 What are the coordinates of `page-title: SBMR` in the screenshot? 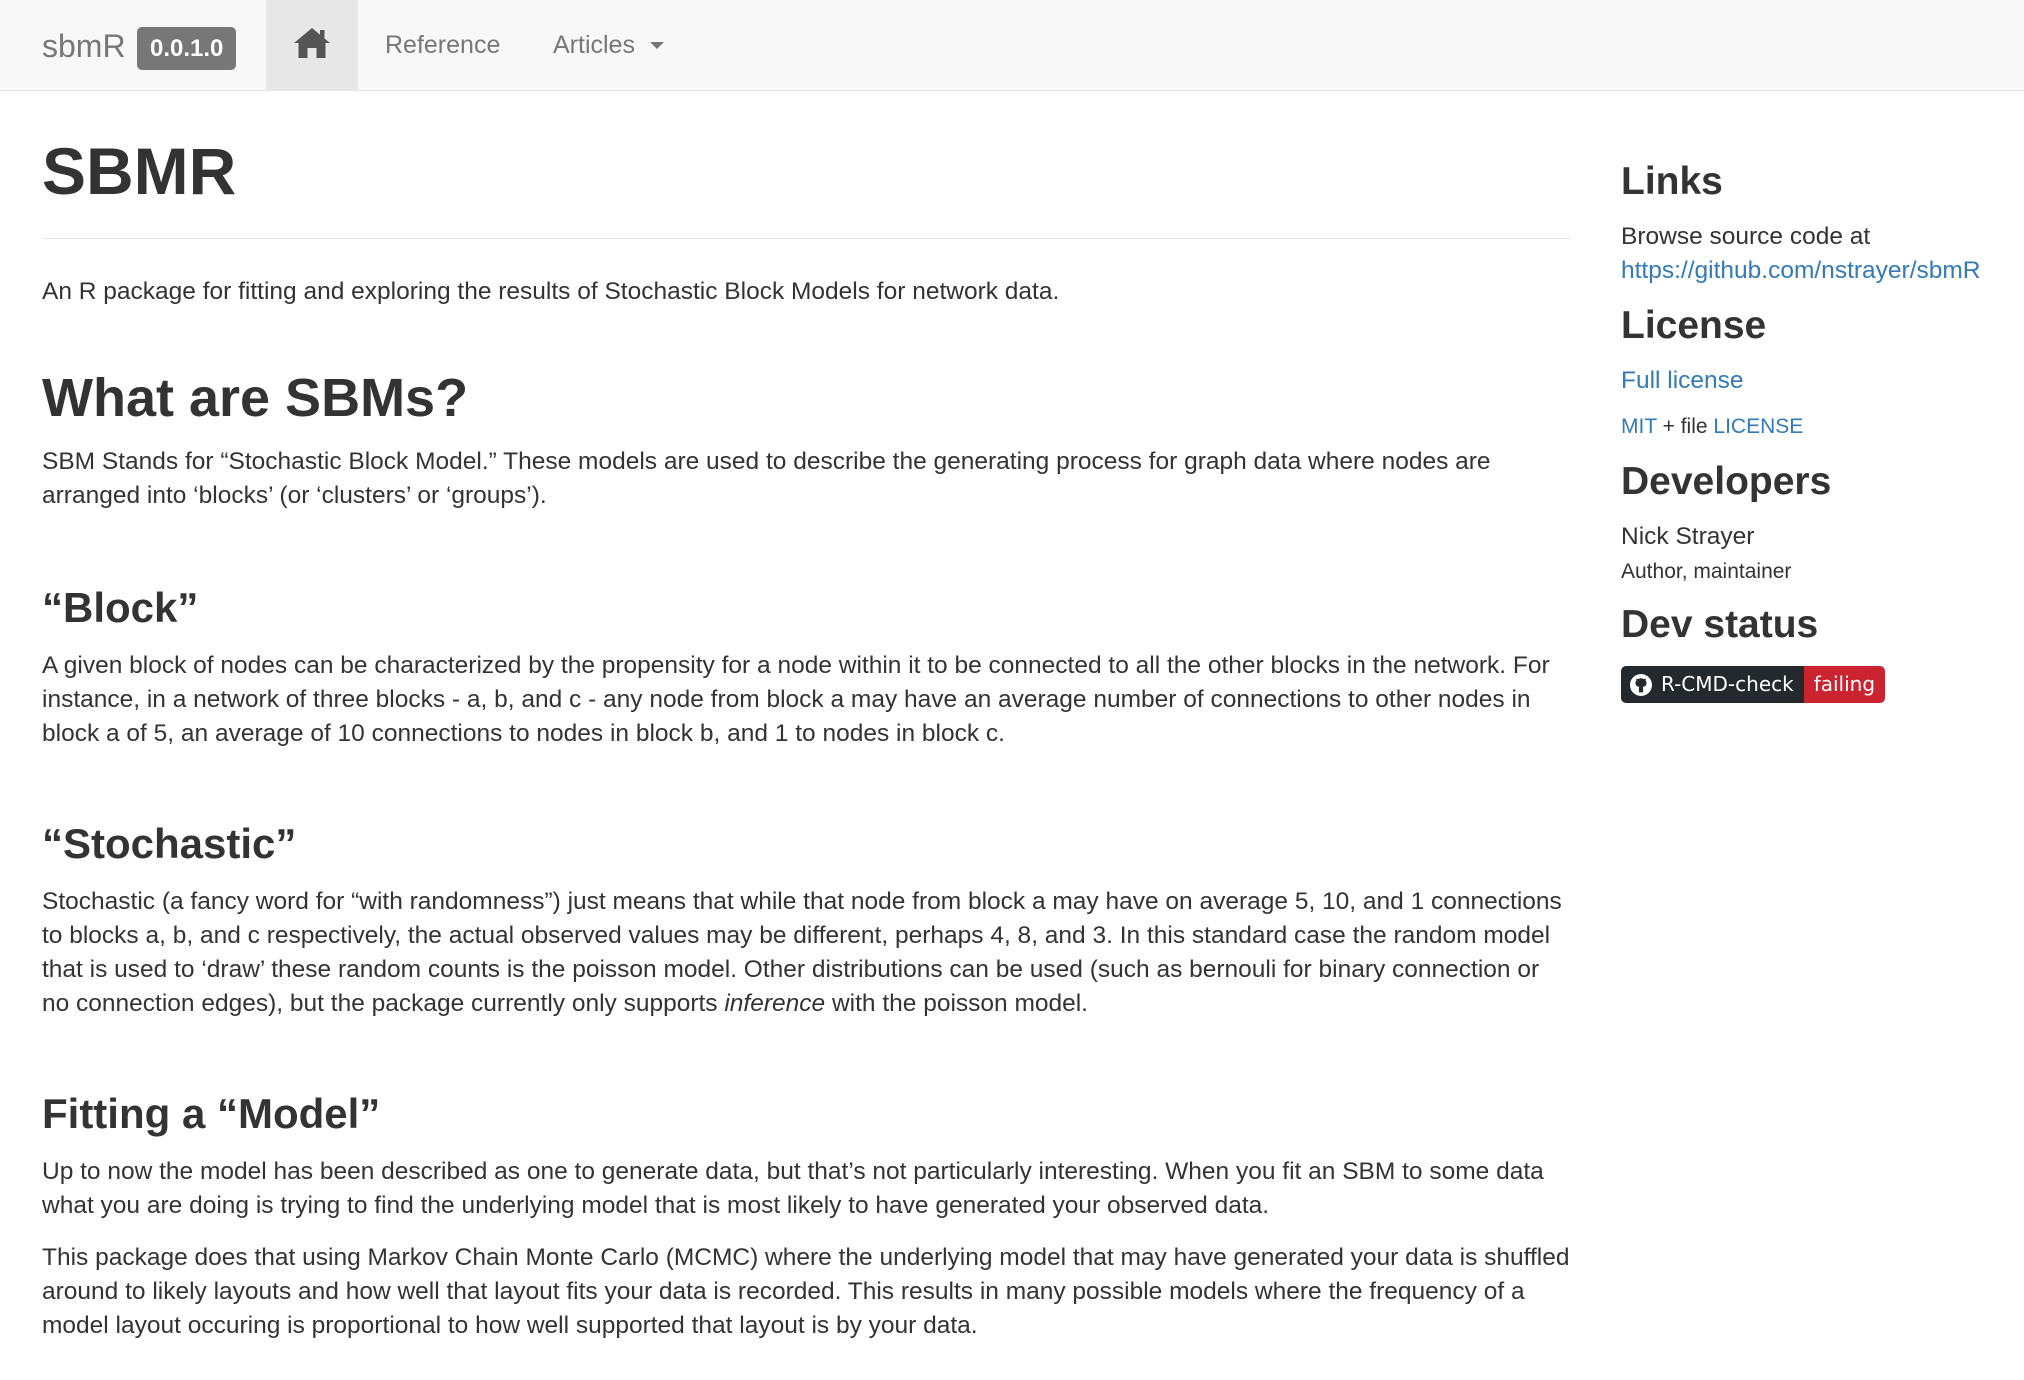 It's located at (139, 171).